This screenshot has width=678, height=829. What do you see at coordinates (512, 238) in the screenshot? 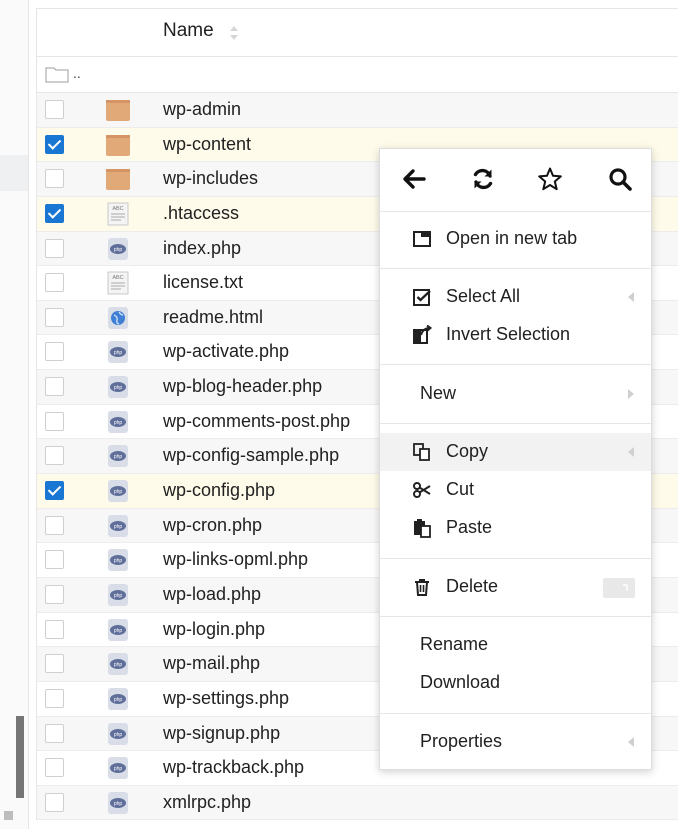
I see `menu-item-label: Open in new tab` at bounding box center [512, 238].